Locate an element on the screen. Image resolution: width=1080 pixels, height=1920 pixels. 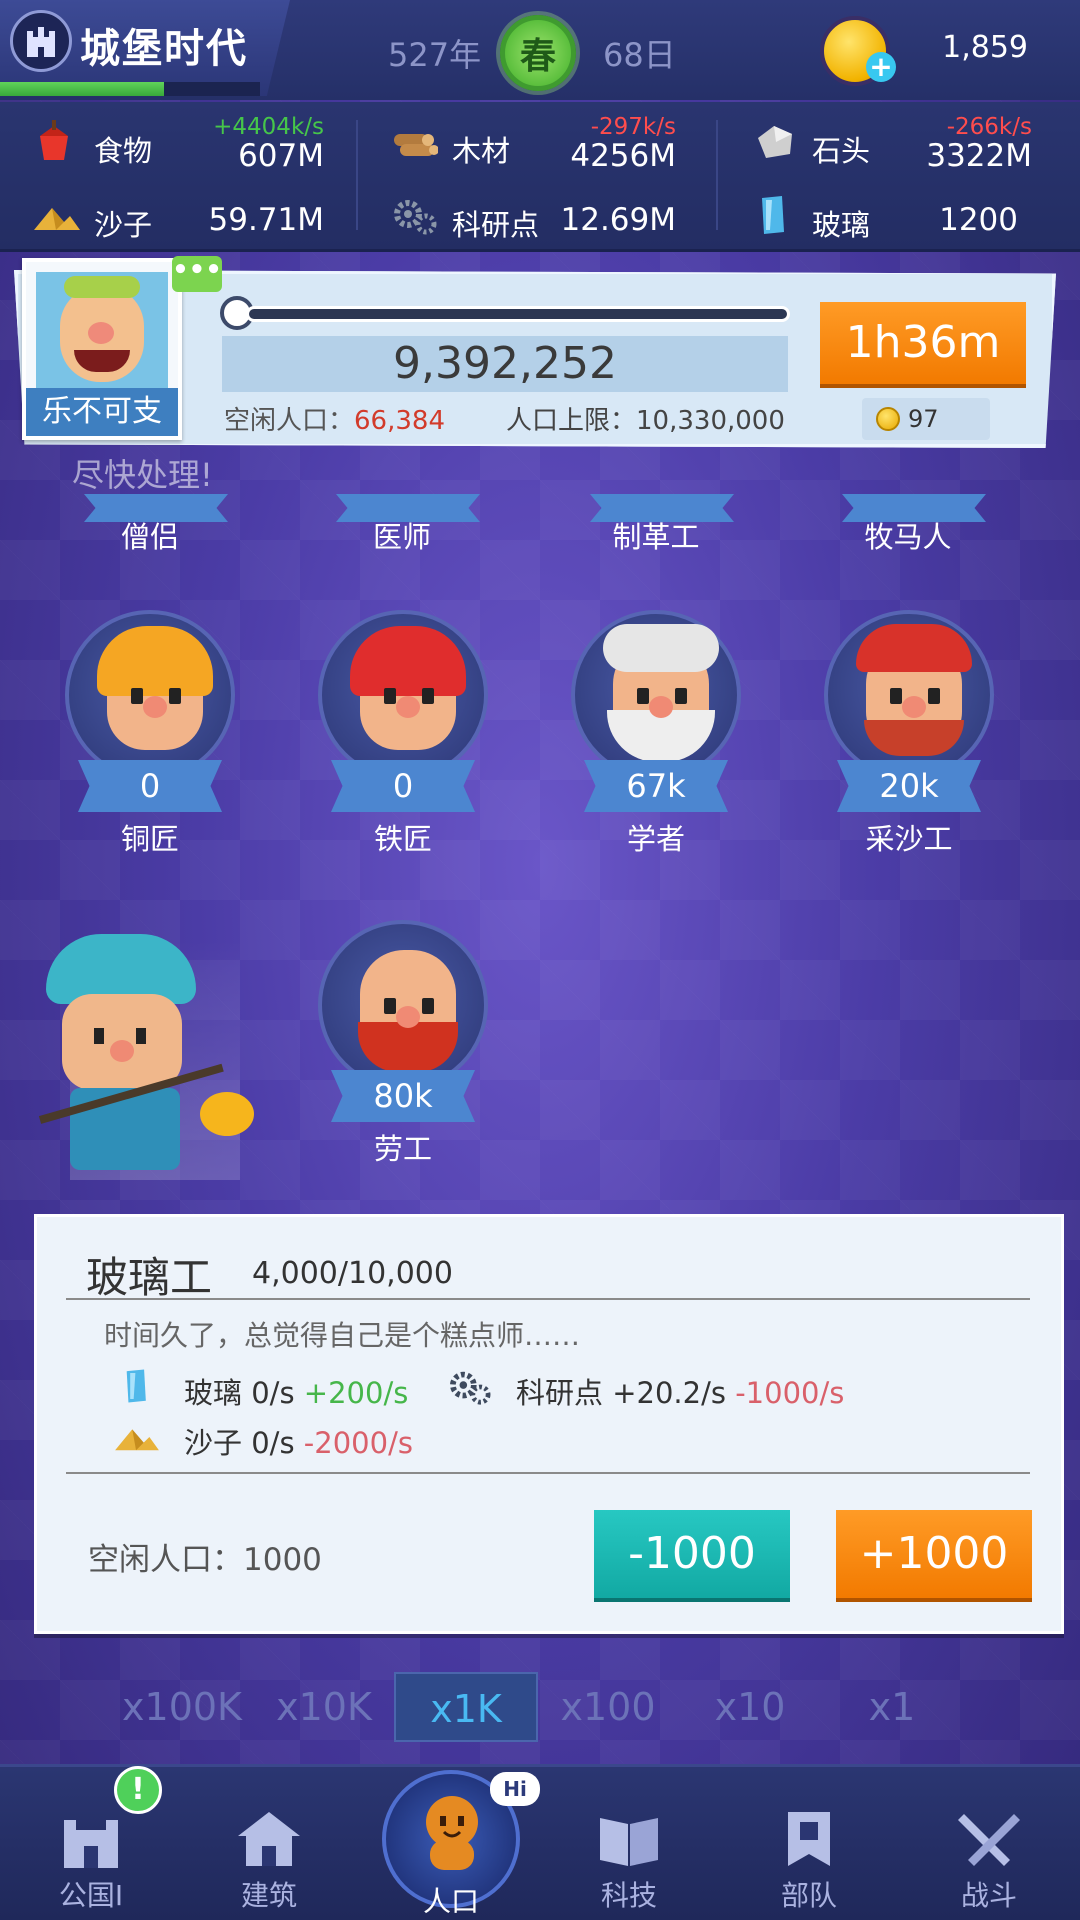
effect-research: 科研点 +20.2/s -1000/s is located at coordinates (680, 1393).